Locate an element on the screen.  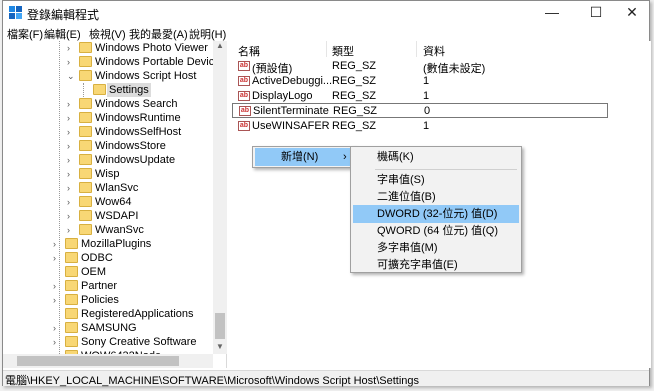
menu-separator is located at coordinates (446, 169).